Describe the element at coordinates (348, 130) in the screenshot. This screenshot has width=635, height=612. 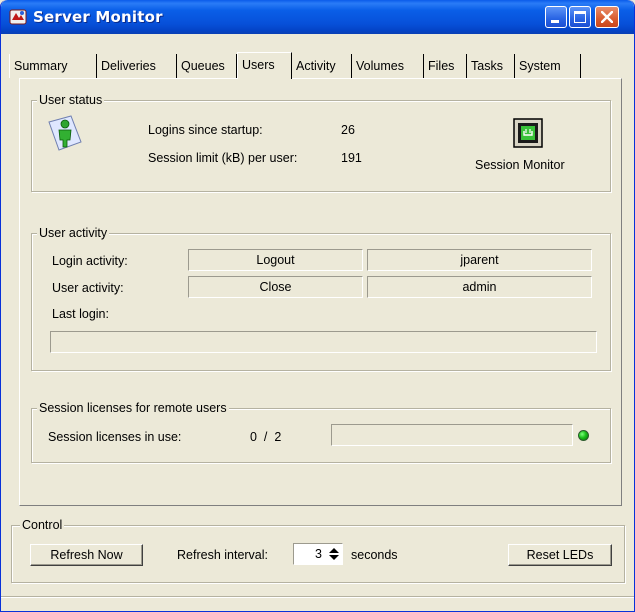
I see `logins-since-startup-value: 26` at that location.